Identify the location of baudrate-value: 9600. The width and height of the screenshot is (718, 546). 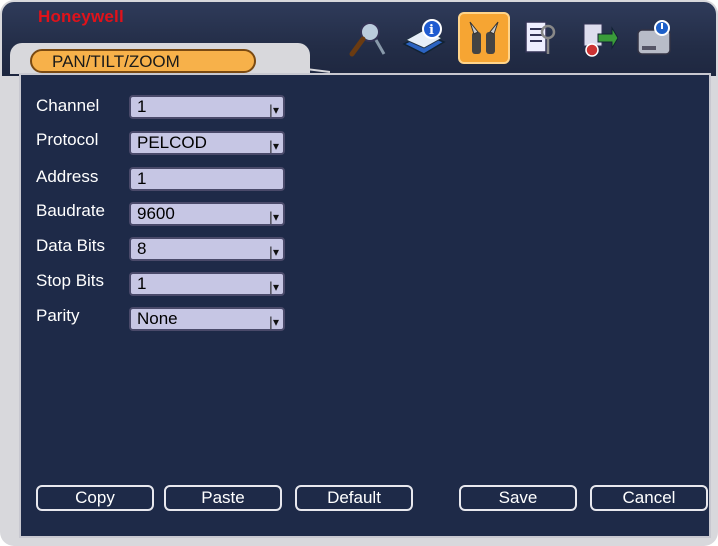
(156, 213).